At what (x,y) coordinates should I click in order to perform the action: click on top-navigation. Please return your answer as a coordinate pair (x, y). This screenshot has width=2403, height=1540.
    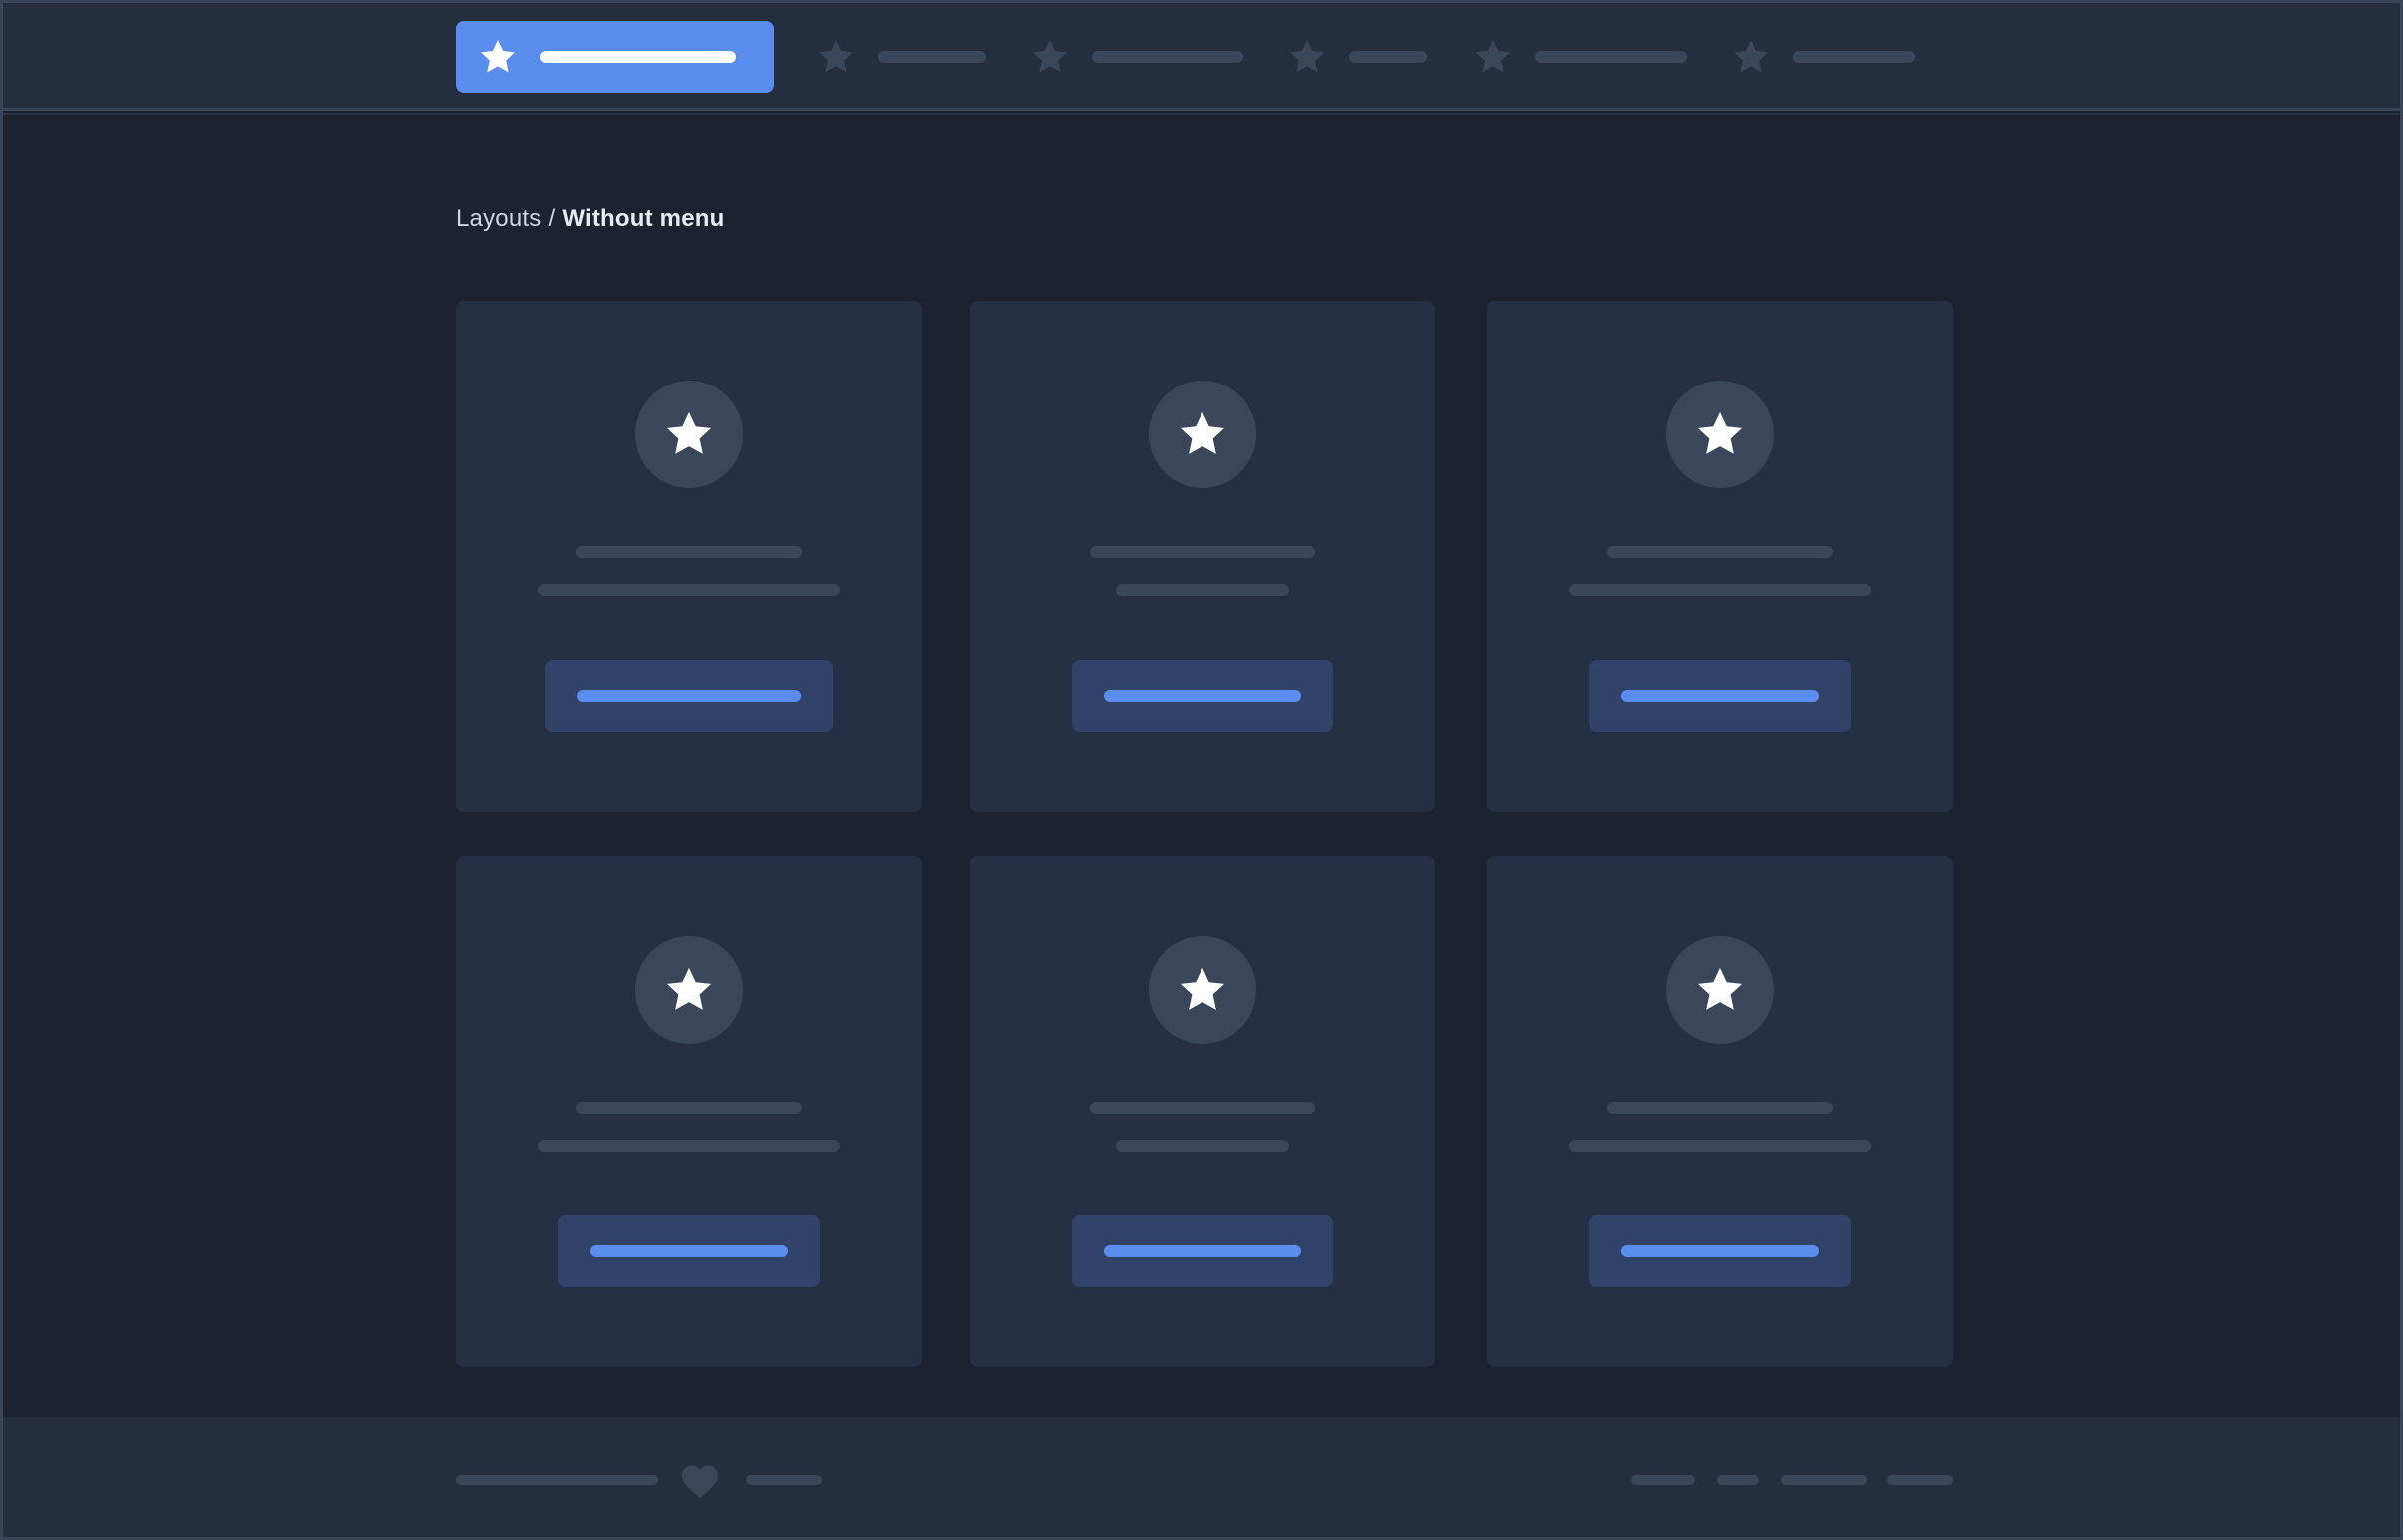
    Looking at the image, I should click on (1201, 59).